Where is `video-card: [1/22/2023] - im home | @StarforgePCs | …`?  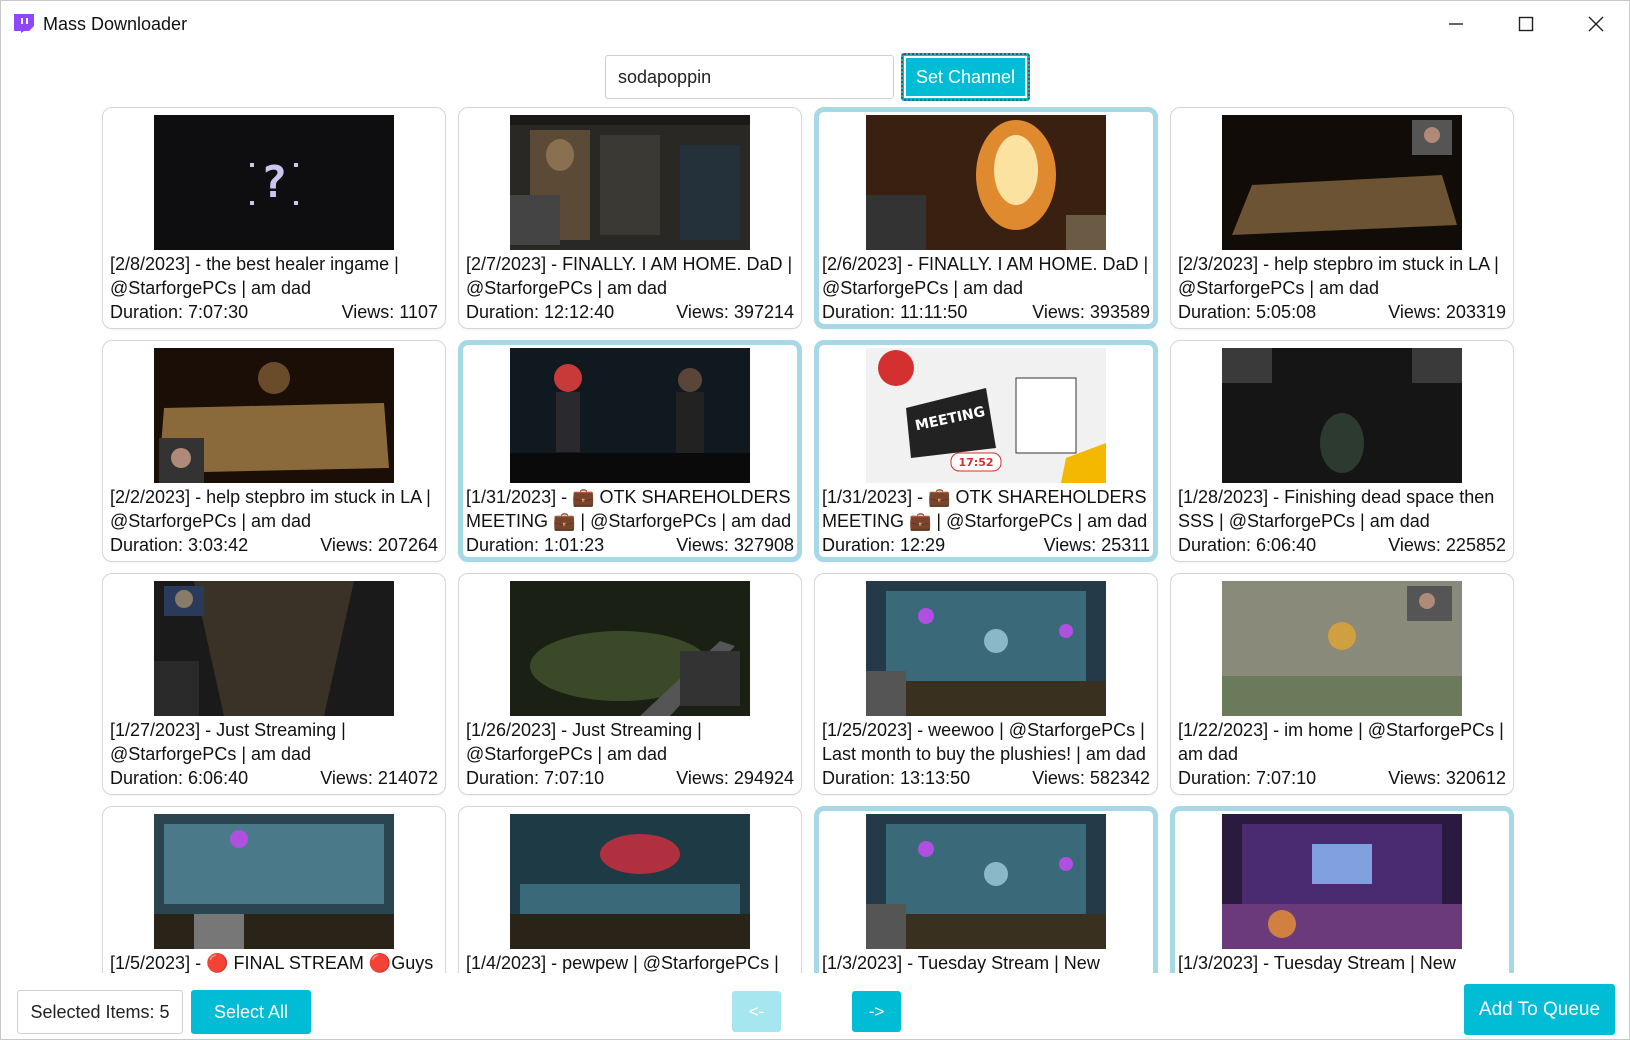
video-card: [1/22/2023] - im home | @StarforgePCs | … is located at coordinates (1342, 684).